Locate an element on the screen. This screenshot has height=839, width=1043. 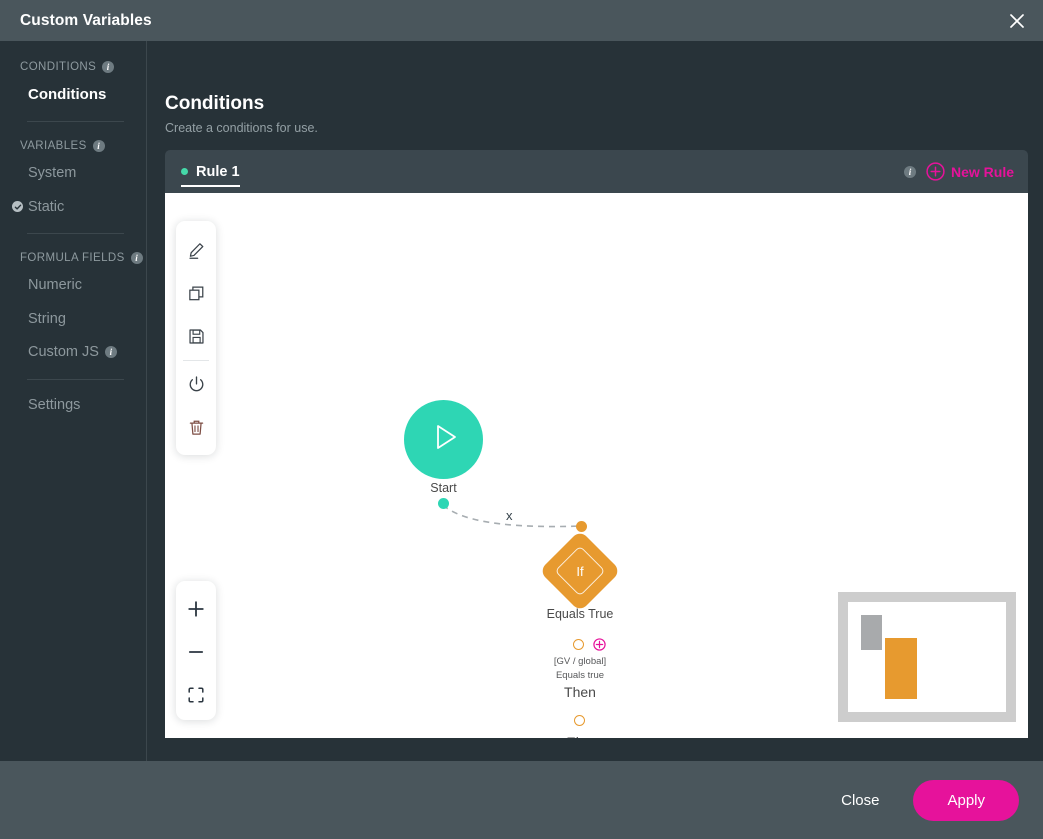
zoom-in-icon is located at coordinates (196, 609).